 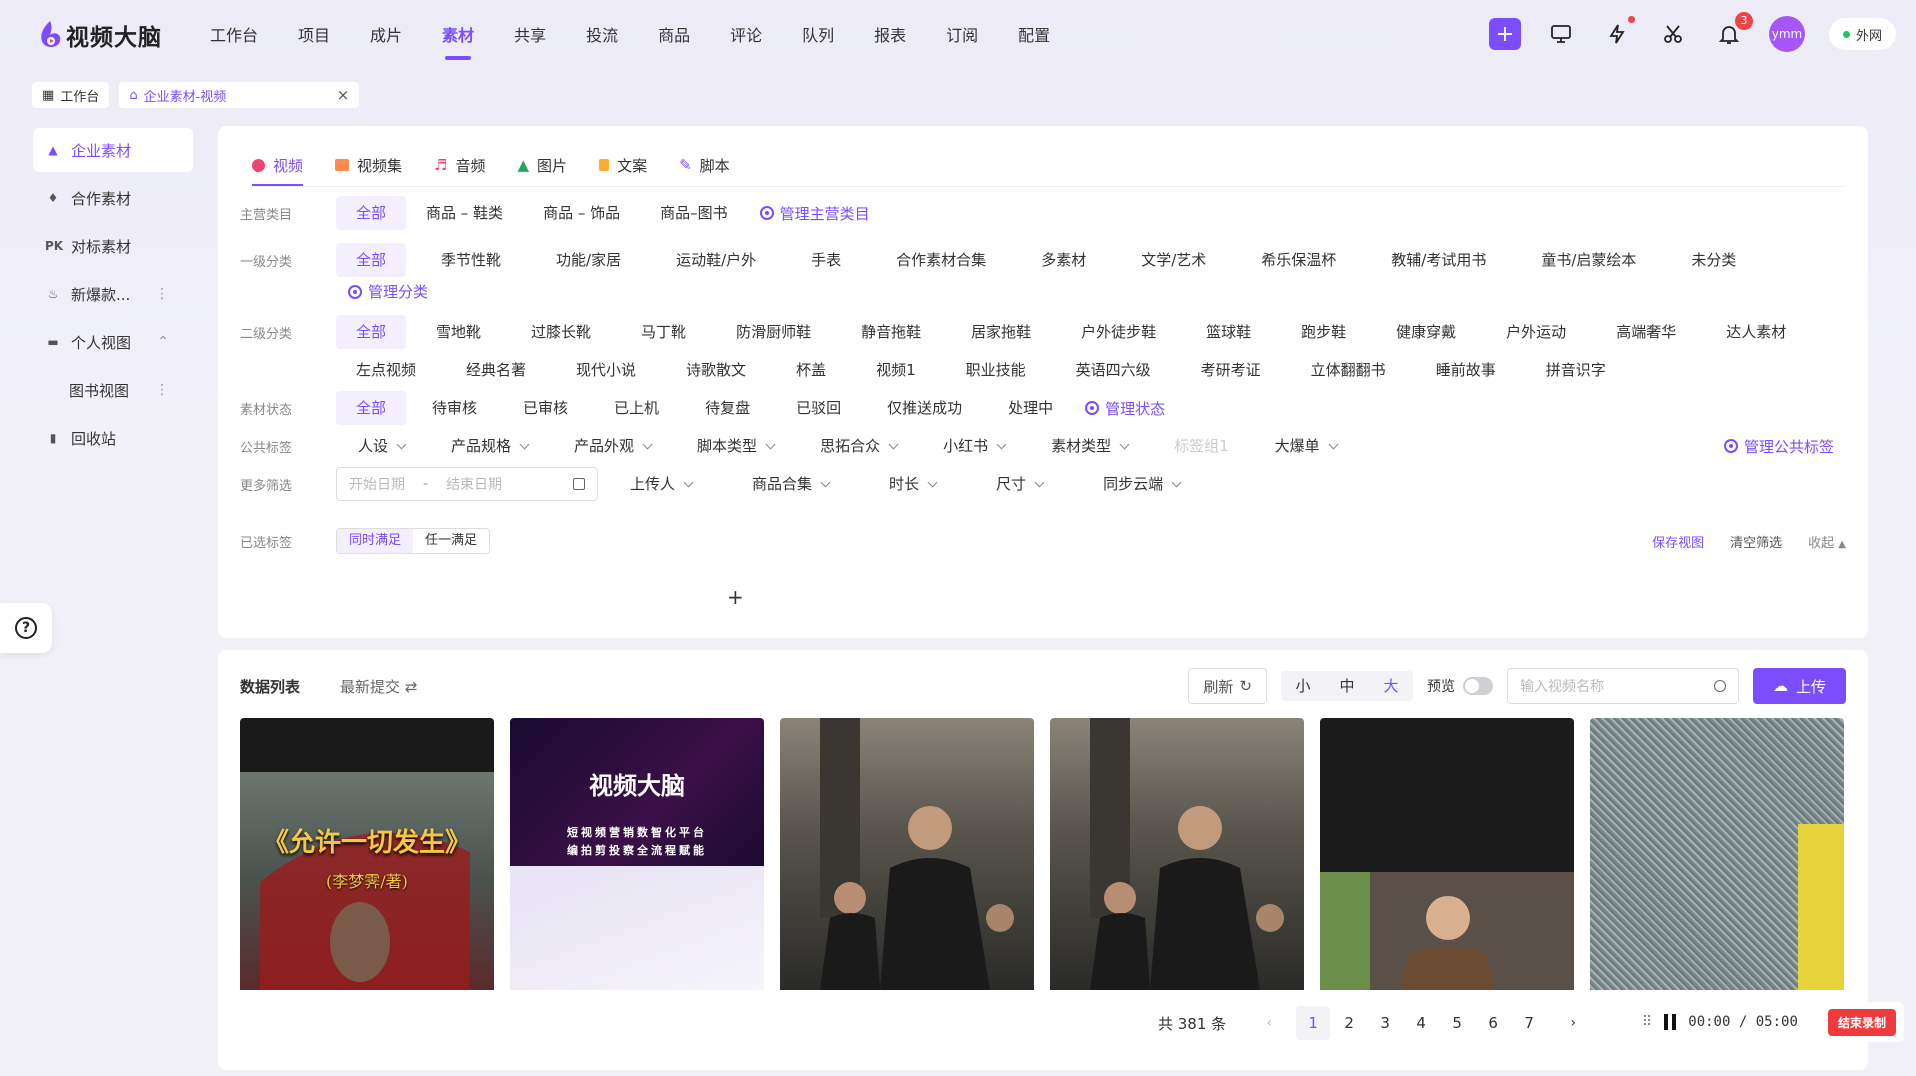 What do you see at coordinates (1862, 34) in the screenshot?
I see `network-indicator: 外网` at bounding box center [1862, 34].